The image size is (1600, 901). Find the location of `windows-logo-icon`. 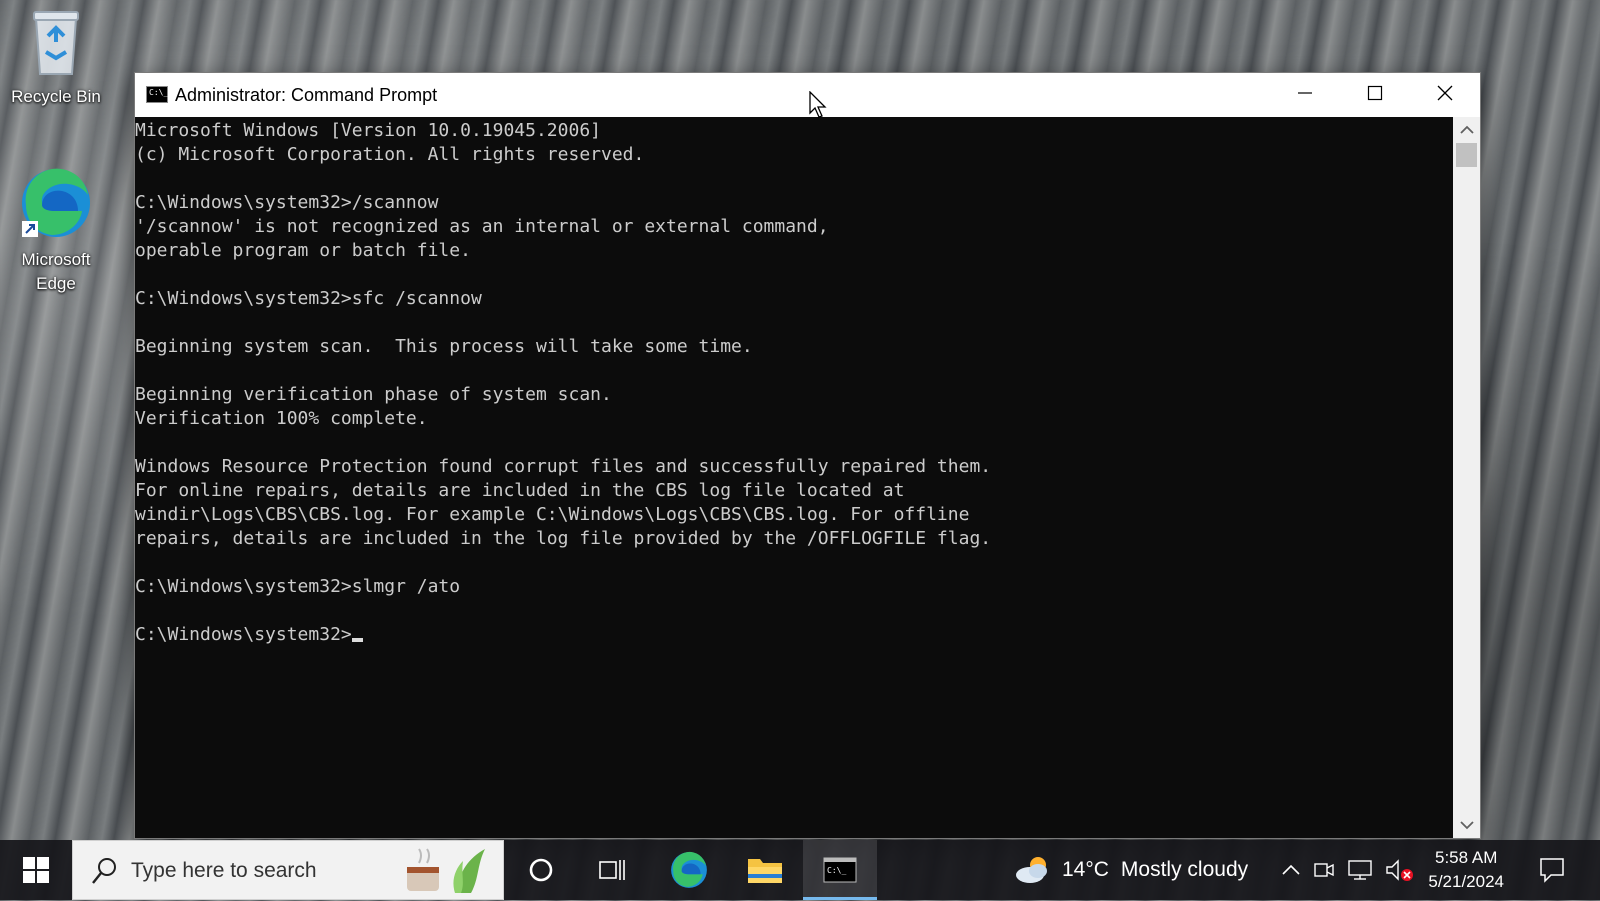

windows-logo-icon is located at coordinates (36, 870).